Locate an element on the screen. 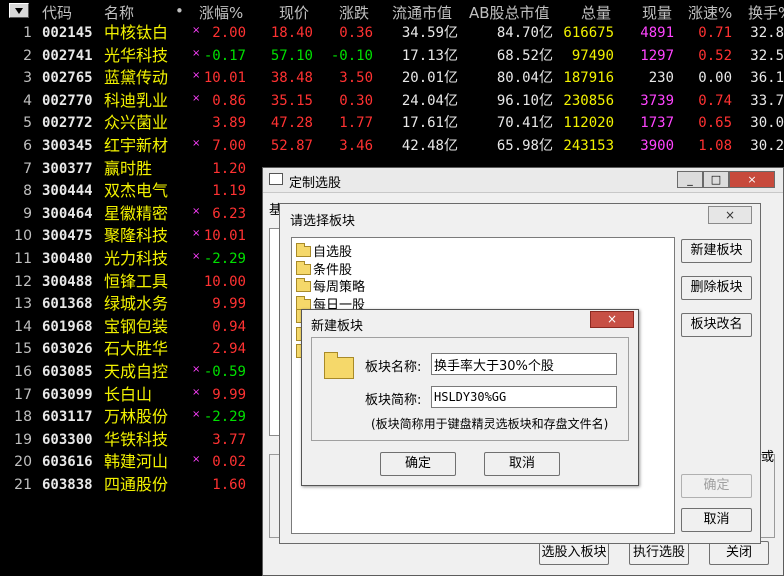  stock-name: 绿城水务 is located at coordinates (136, 304).